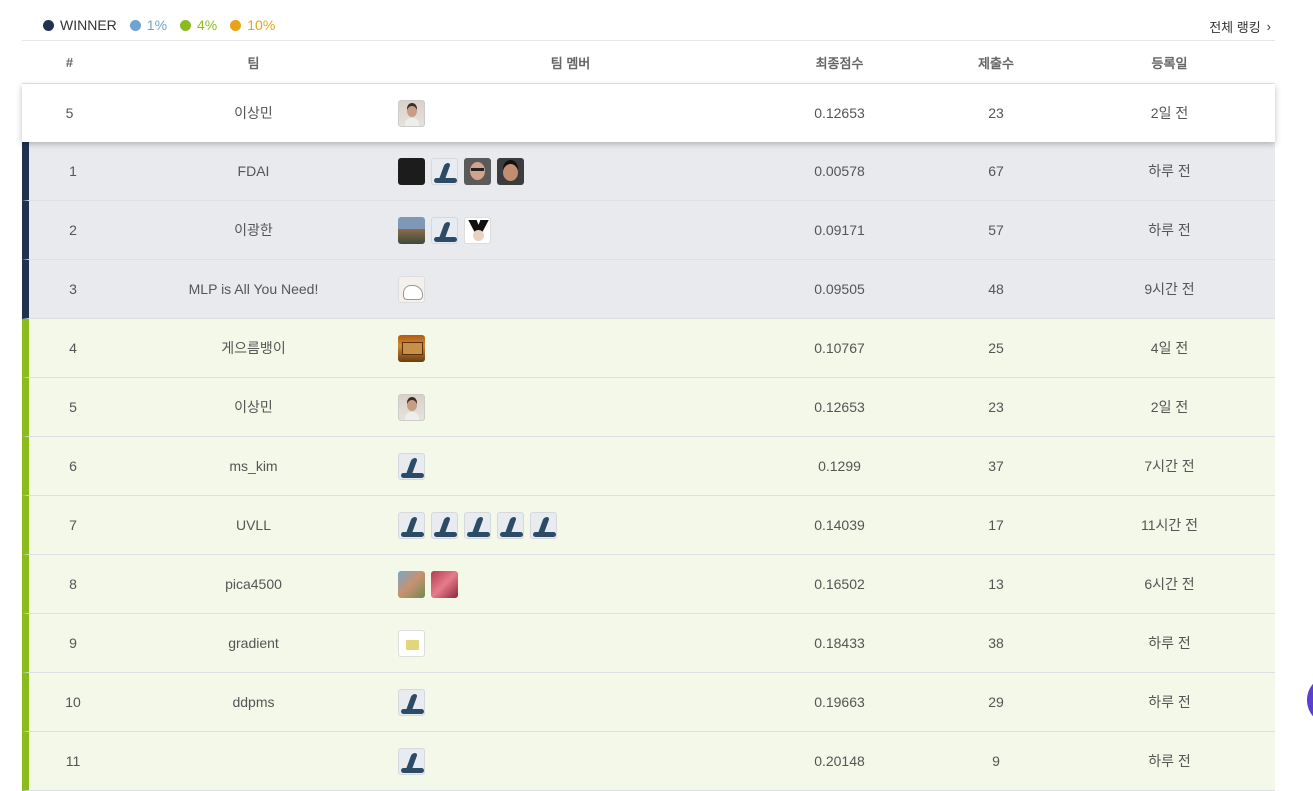 This screenshot has width=1313, height=791. What do you see at coordinates (157, 25) in the screenshot?
I see `legend-label: 1%` at bounding box center [157, 25].